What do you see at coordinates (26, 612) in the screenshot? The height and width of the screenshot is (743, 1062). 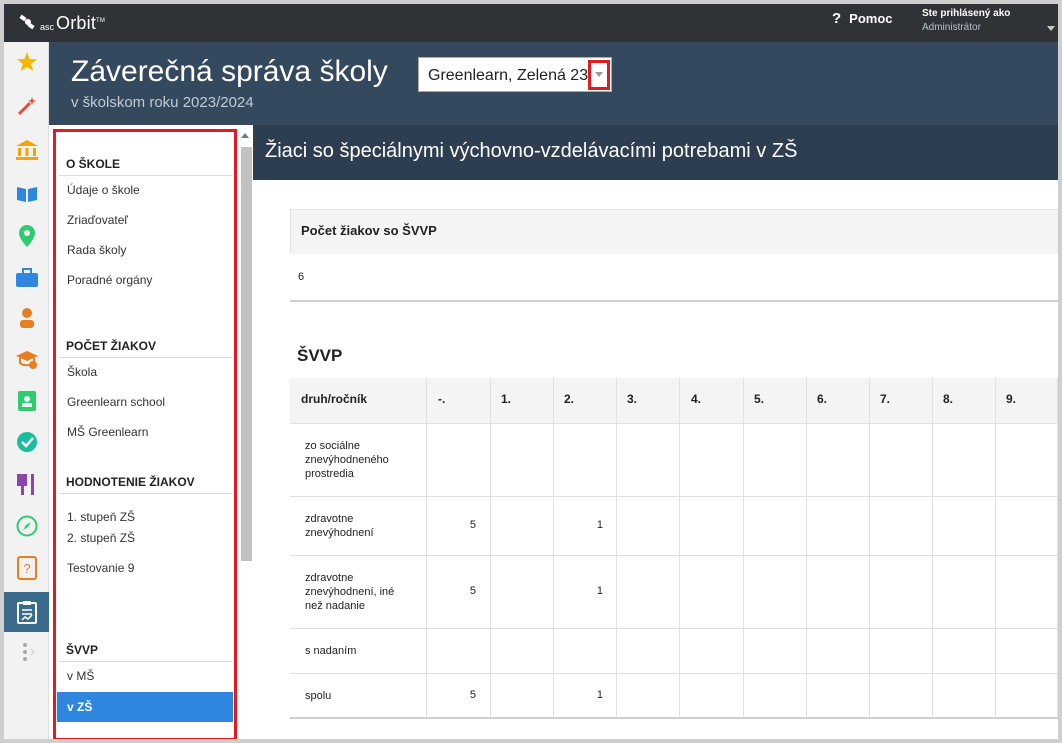 I see `report-icon` at bounding box center [26, 612].